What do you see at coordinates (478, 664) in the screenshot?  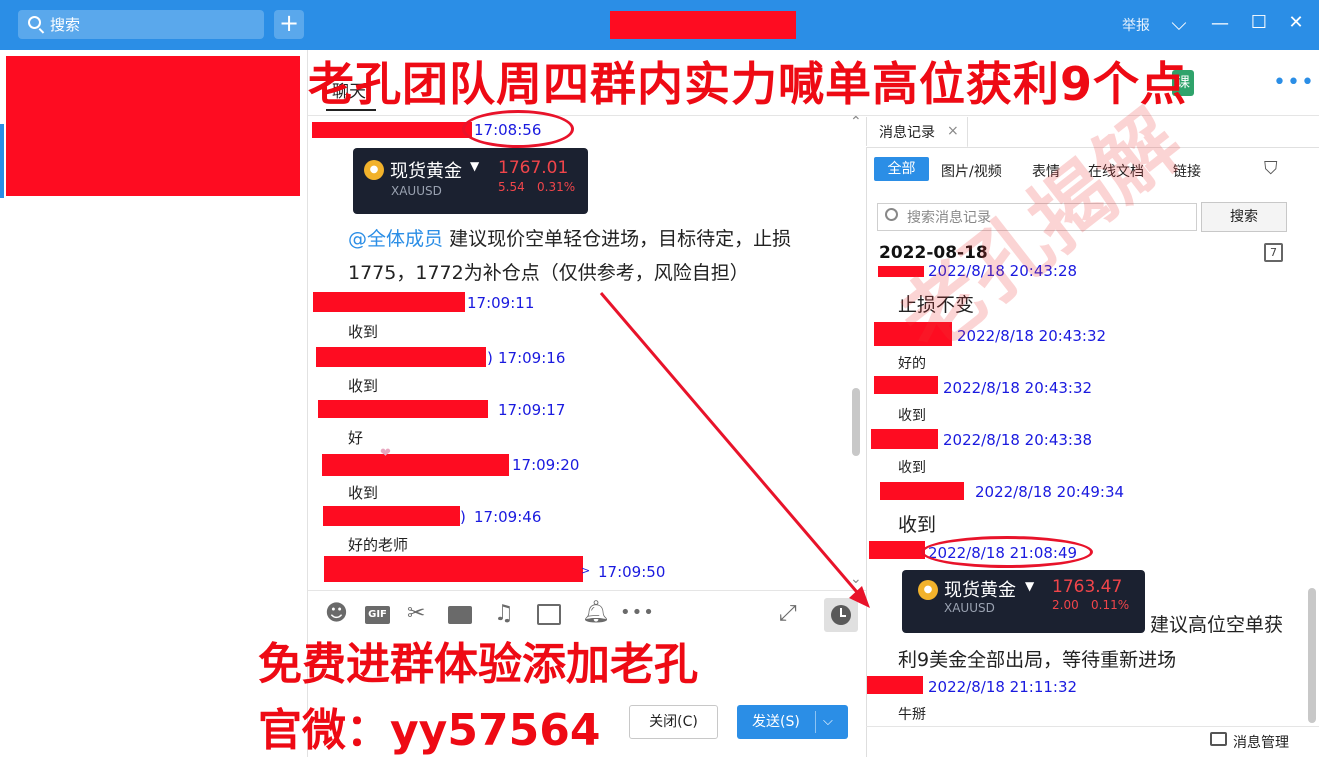 I see `overlay-promo-line-1: 免费进群体验添加老孔` at bounding box center [478, 664].